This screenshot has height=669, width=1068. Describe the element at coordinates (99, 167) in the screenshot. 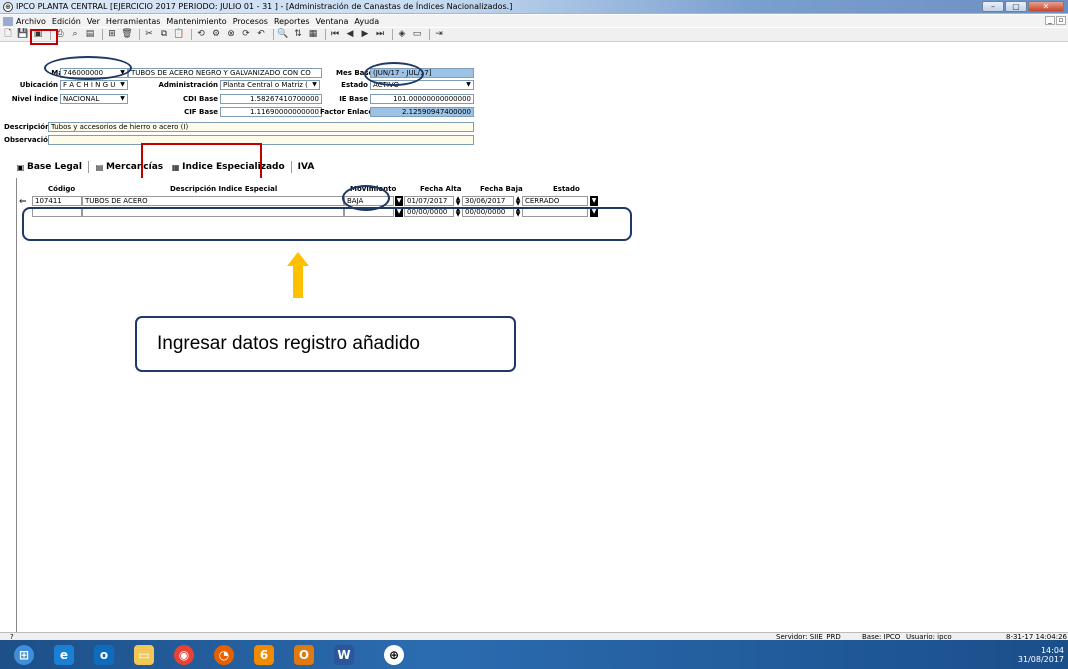

I see `goods-icon: ▤` at that location.